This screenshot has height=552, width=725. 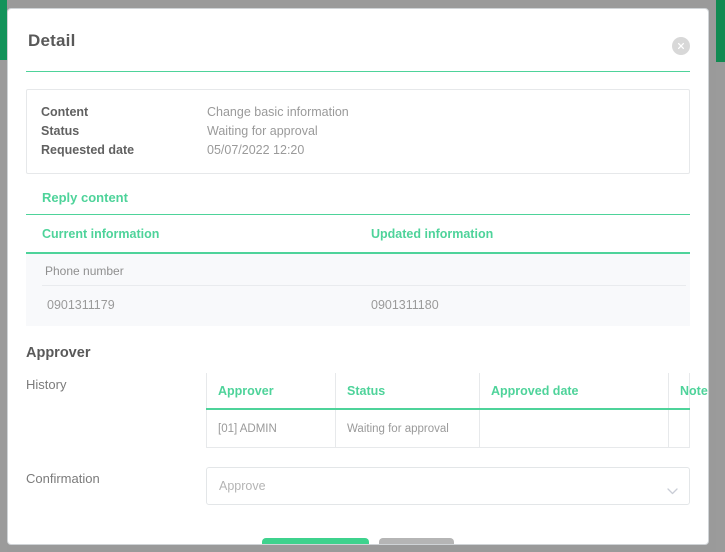 What do you see at coordinates (60, 131) in the screenshot?
I see `info-label: Status` at bounding box center [60, 131].